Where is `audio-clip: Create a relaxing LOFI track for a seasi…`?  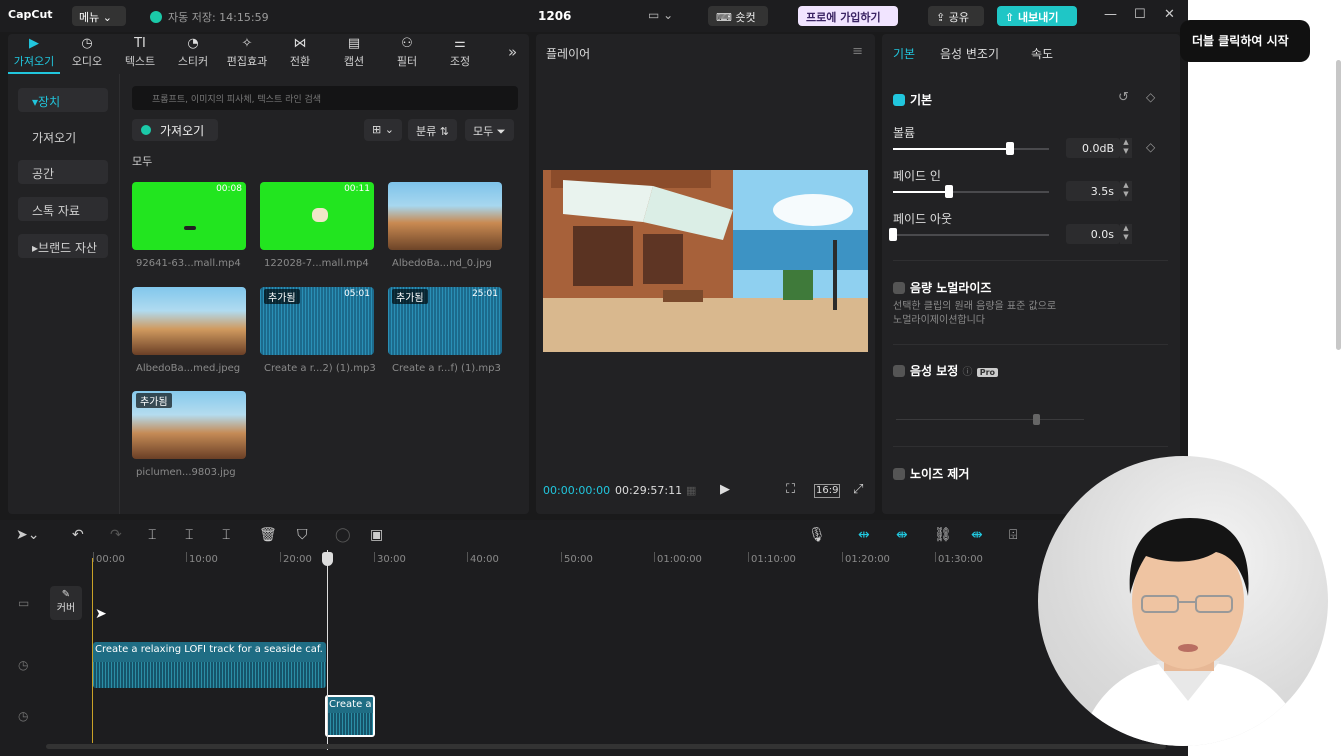 audio-clip: Create a relaxing LOFI track for a seasi… is located at coordinates (209, 665).